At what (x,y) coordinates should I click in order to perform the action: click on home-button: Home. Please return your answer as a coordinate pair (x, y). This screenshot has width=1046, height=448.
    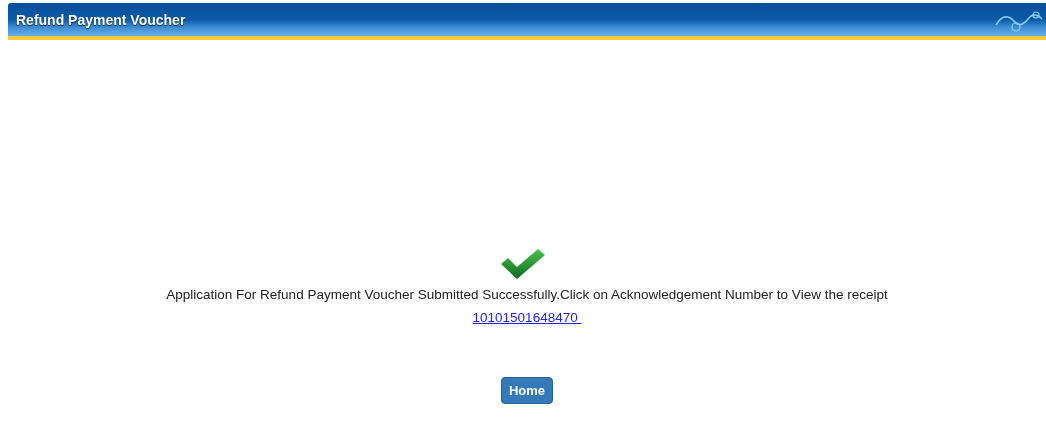
    Looking at the image, I should click on (527, 390).